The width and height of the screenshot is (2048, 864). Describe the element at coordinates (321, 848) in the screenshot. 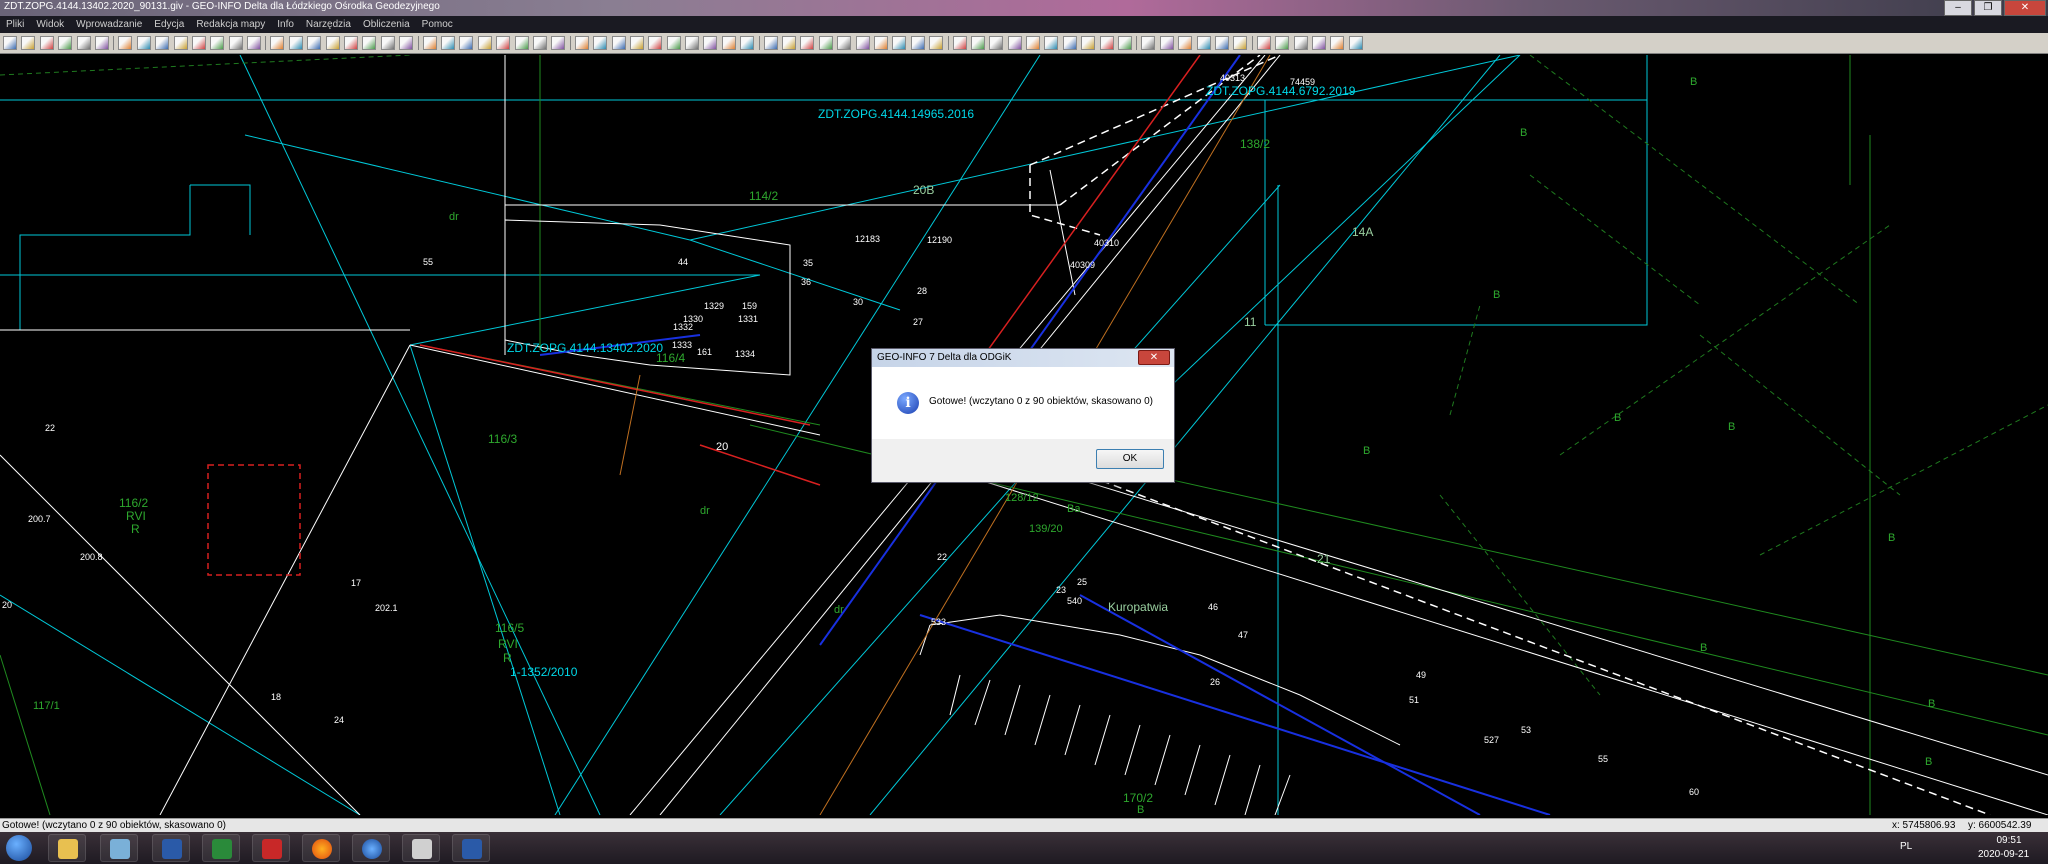

I see `taskbar-firefox` at that location.